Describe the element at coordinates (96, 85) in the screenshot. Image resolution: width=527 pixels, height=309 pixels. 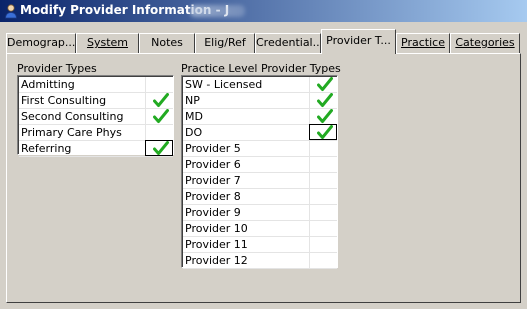
I see `list-item: Admitting` at that location.